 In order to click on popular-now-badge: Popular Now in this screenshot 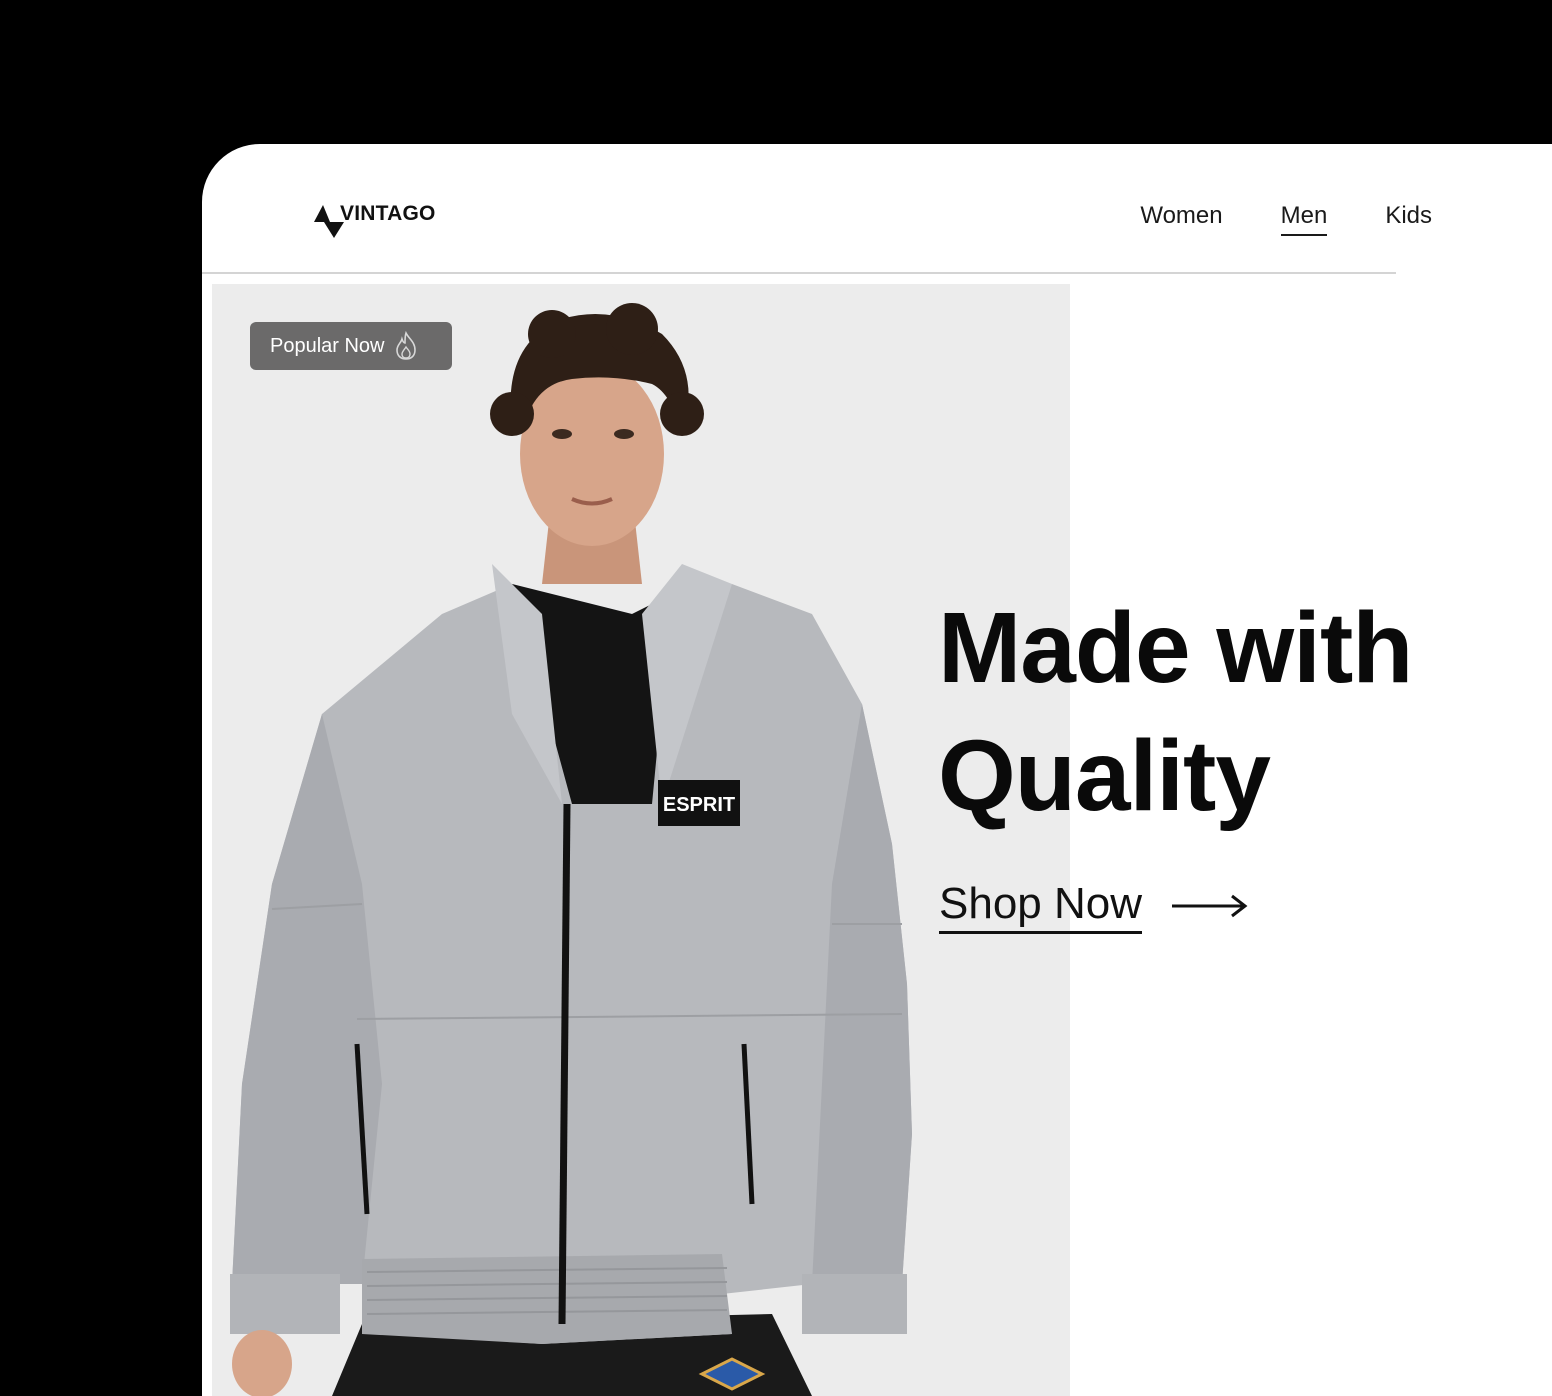, I will do `click(351, 346)`.